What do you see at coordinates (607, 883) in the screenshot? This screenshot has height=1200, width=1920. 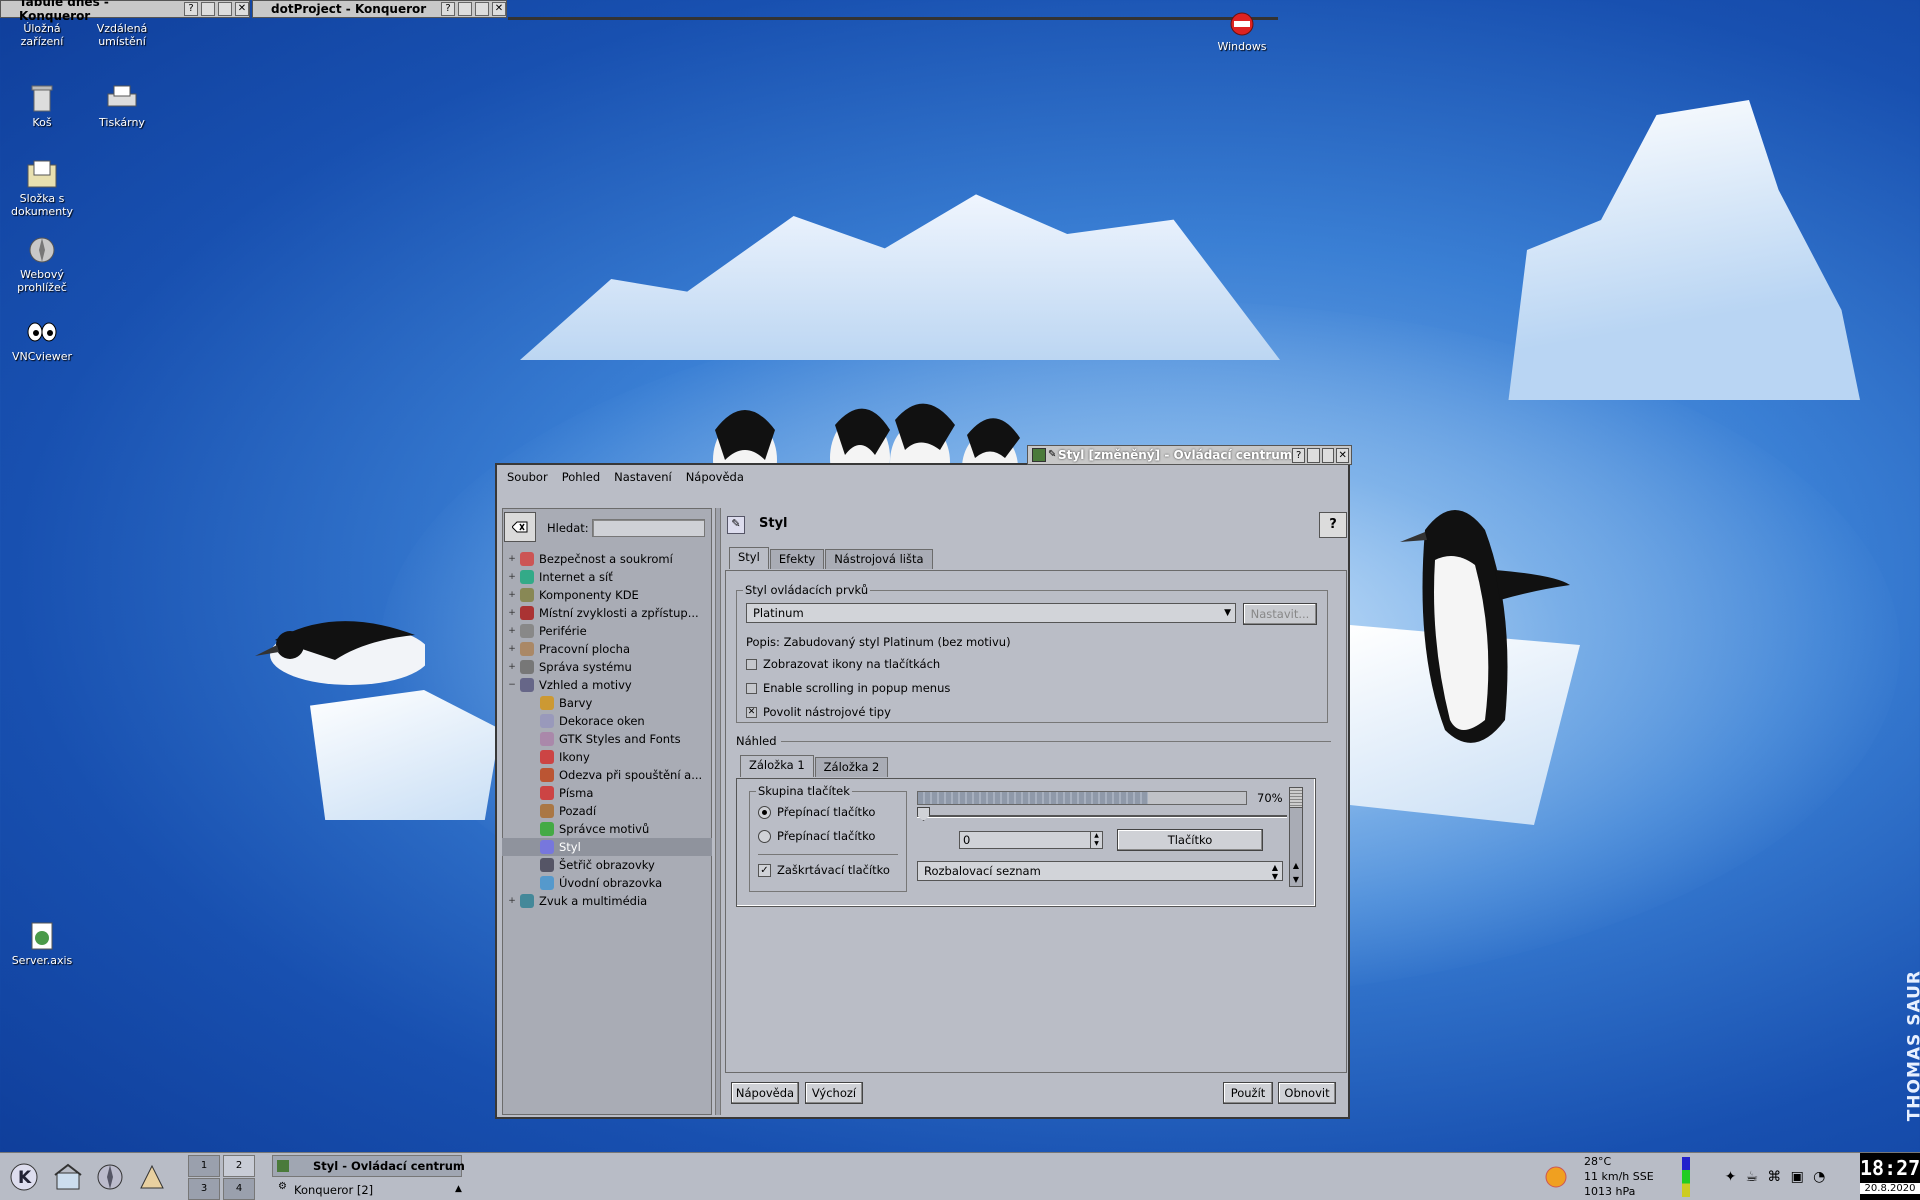 I see `tree-item: Úvodní obrazovka` at bounding box center [607, 883].